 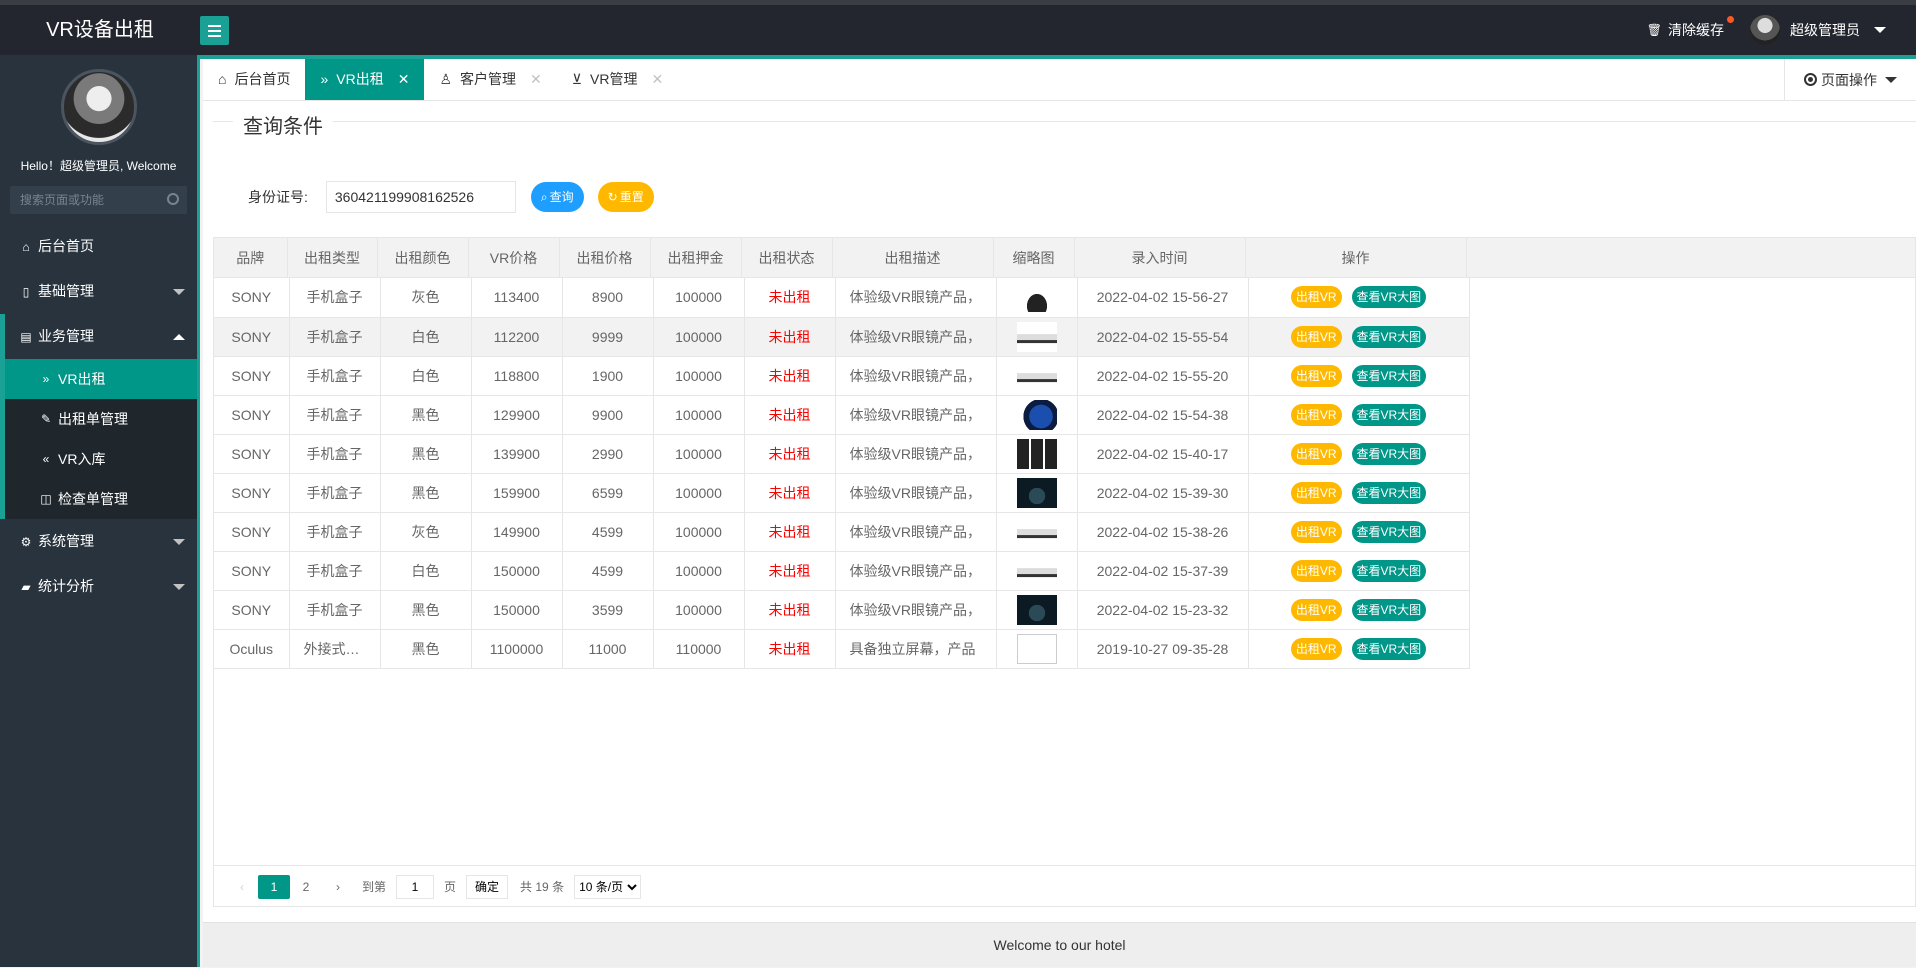 What do you see at coordinates (617, 79) in the screenshot?
I see `tab-vr-manage: ⊻ VR管理 ✕` at bounding box center [617, 79].